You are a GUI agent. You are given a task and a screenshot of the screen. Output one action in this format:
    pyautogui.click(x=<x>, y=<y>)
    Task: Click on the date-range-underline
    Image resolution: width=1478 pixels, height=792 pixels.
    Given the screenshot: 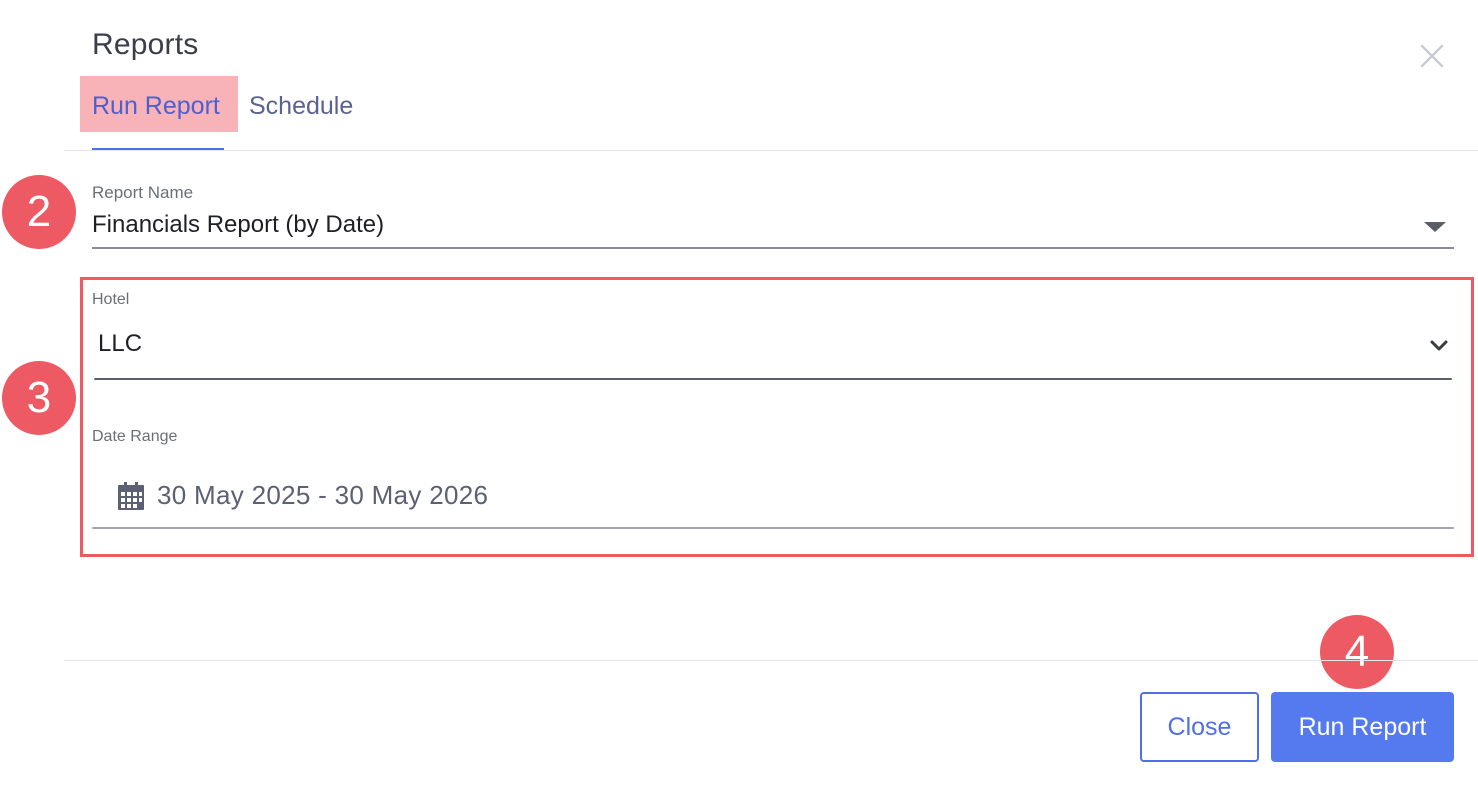 What is the action you would take?
    pyautogui.click(x=773, y=528)
    